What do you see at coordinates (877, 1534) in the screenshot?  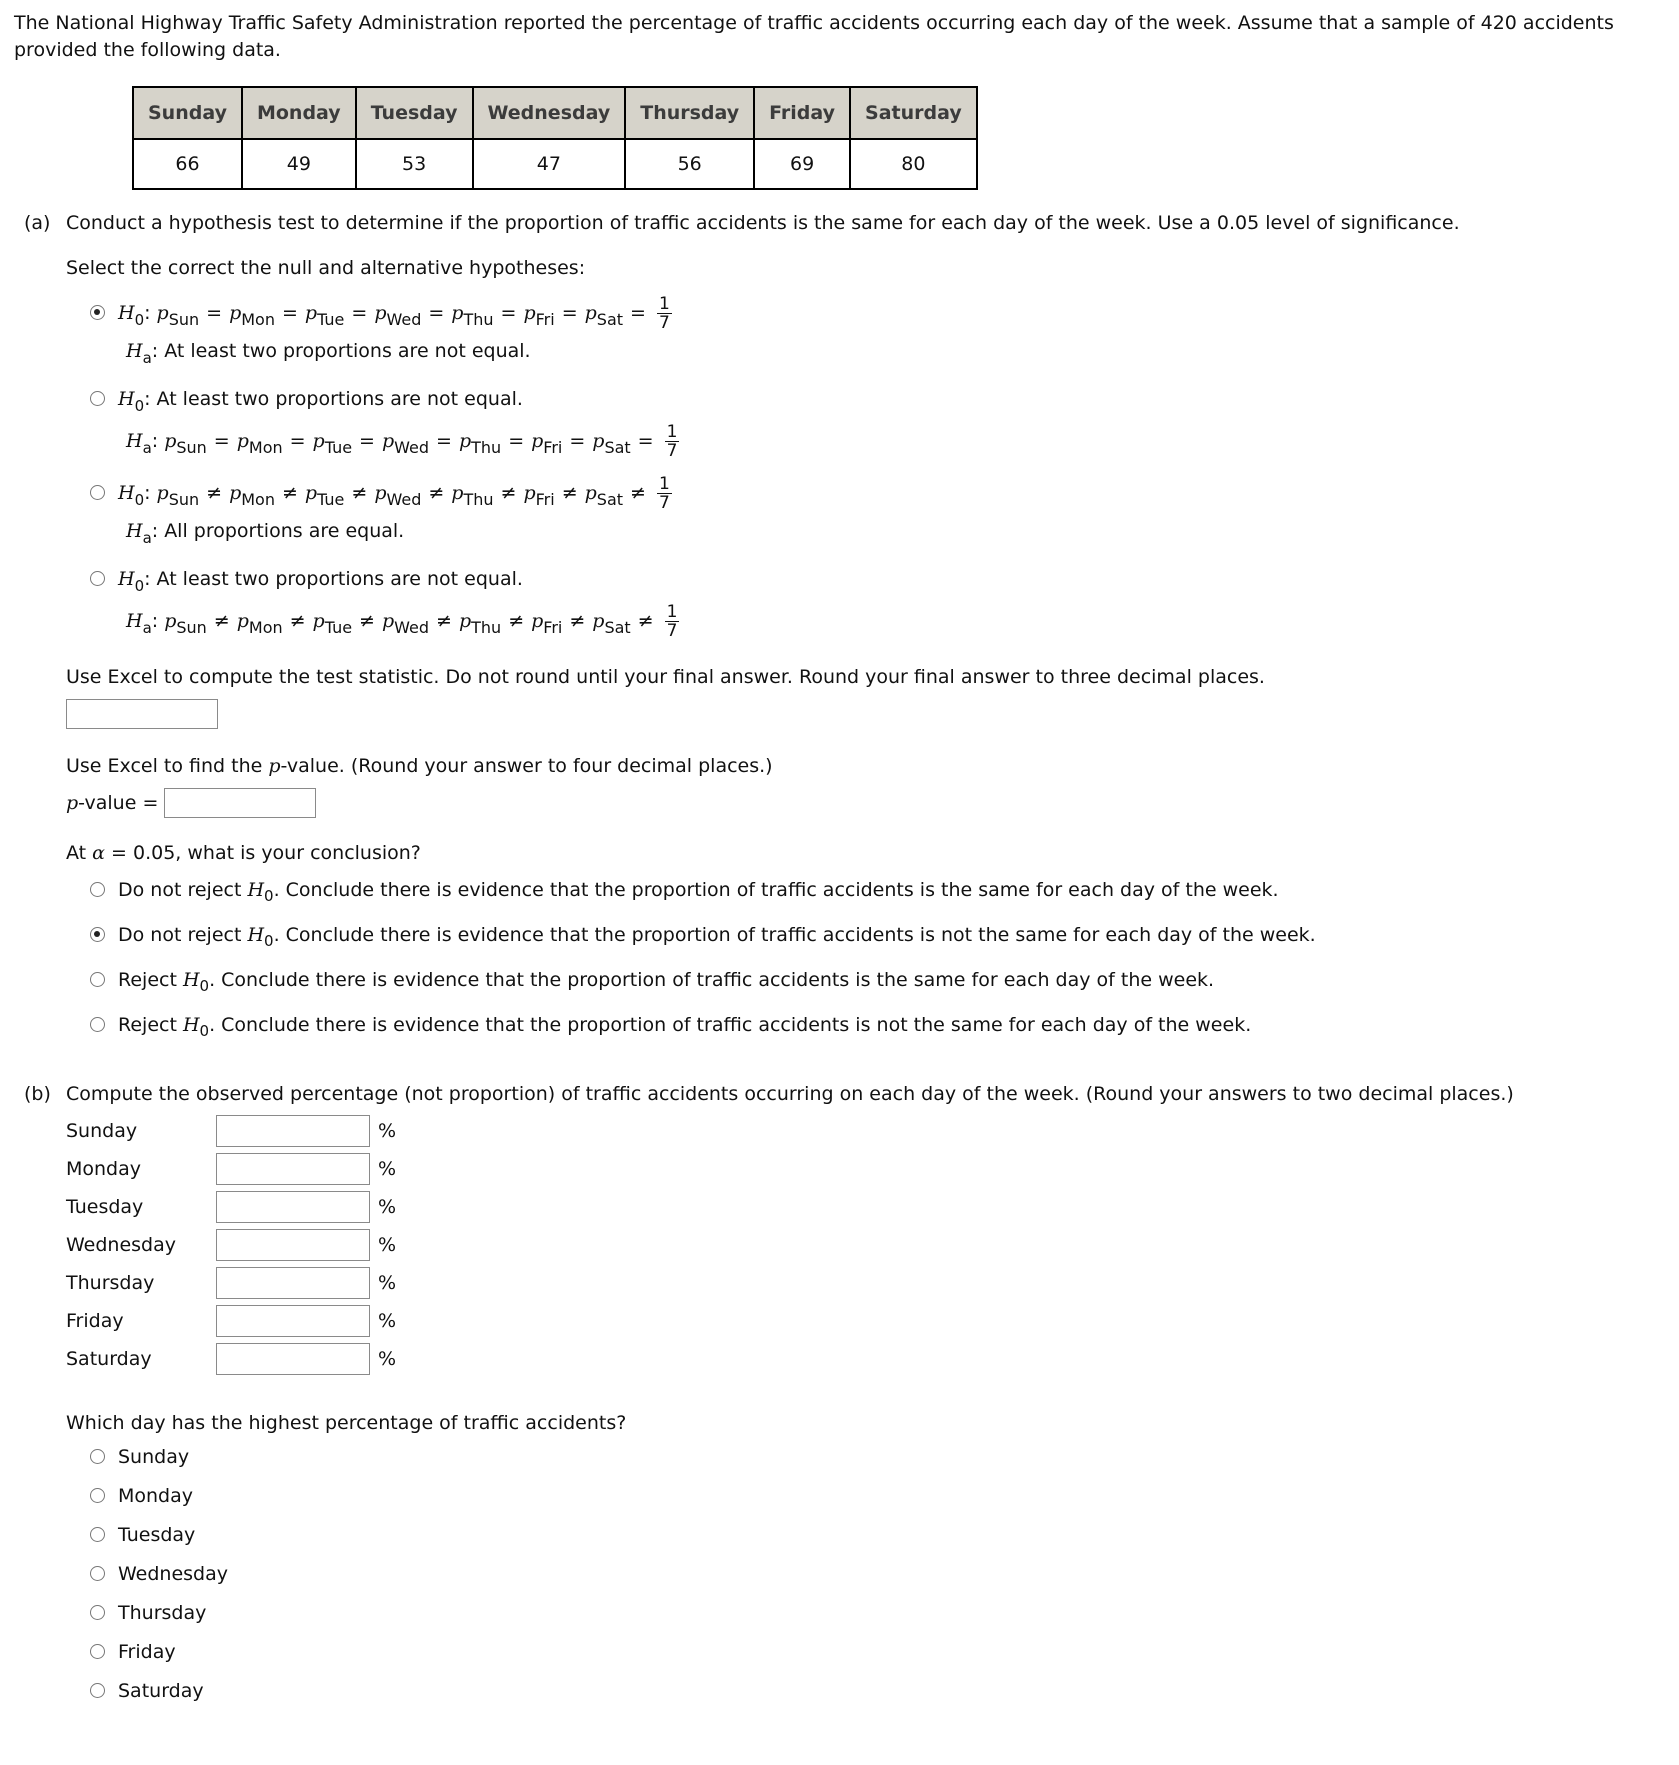 I see `day-option: Tuesday` at bounding box center [877, 1534].